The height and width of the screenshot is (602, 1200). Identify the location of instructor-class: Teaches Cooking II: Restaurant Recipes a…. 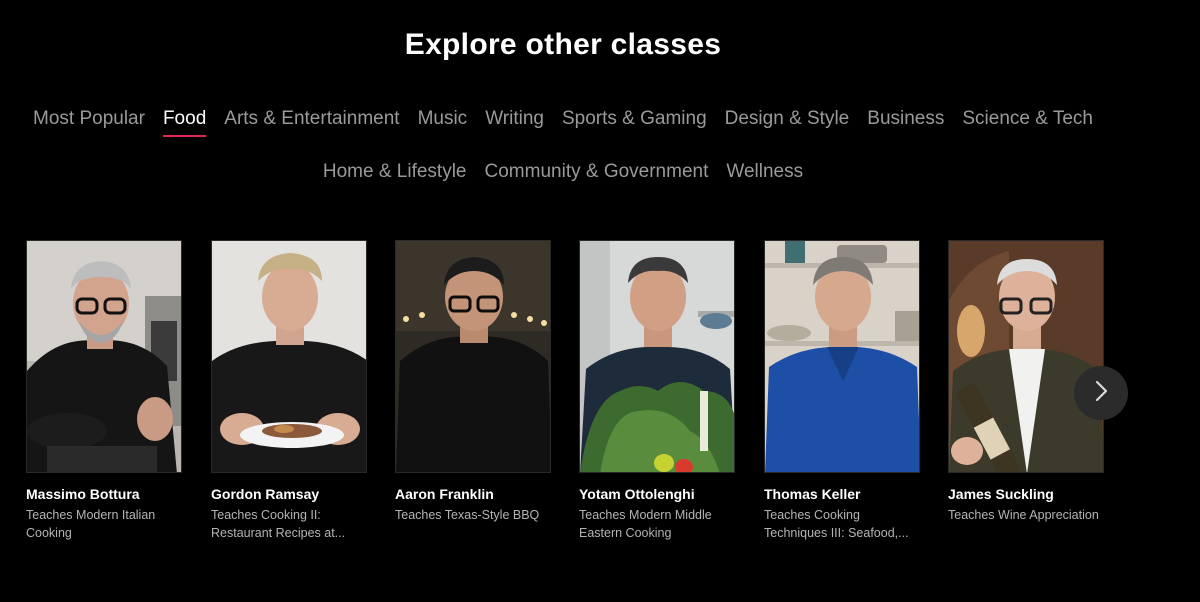
(278, 524).